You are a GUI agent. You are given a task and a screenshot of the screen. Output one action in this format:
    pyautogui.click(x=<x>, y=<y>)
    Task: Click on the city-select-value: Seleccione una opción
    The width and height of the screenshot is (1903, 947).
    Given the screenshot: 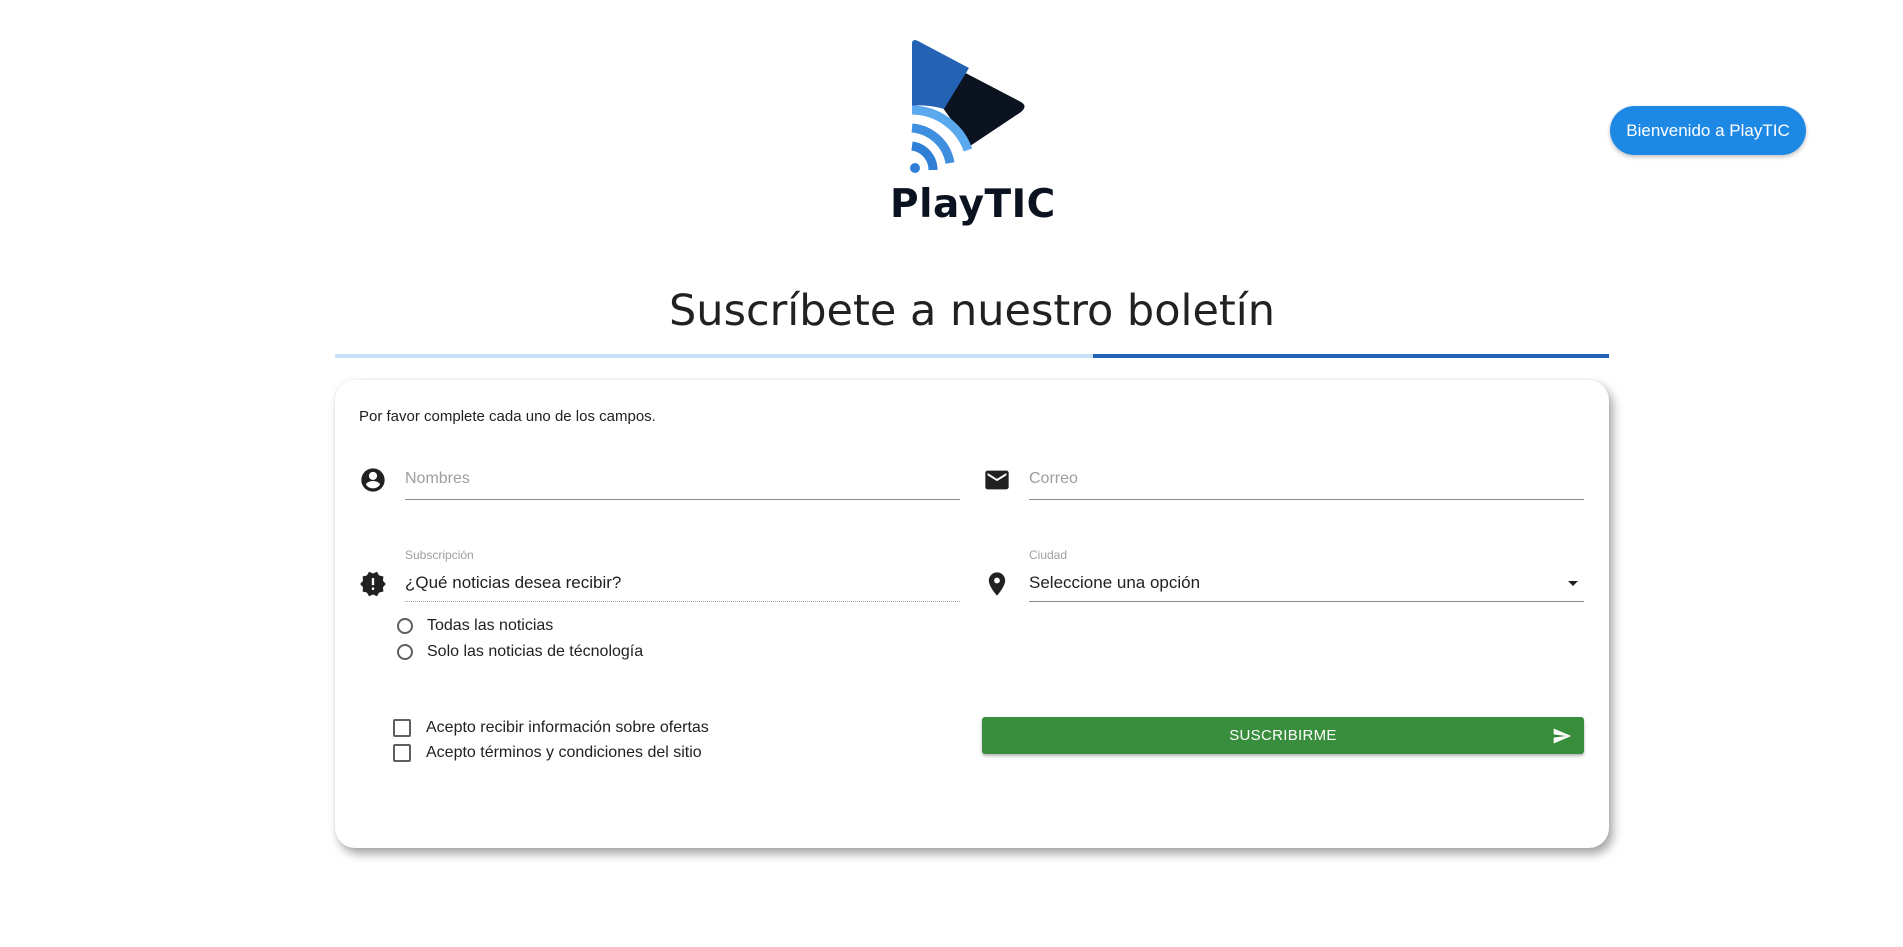 What is the action you would take?
    pyautogui.click(x=1115, y=582)
    